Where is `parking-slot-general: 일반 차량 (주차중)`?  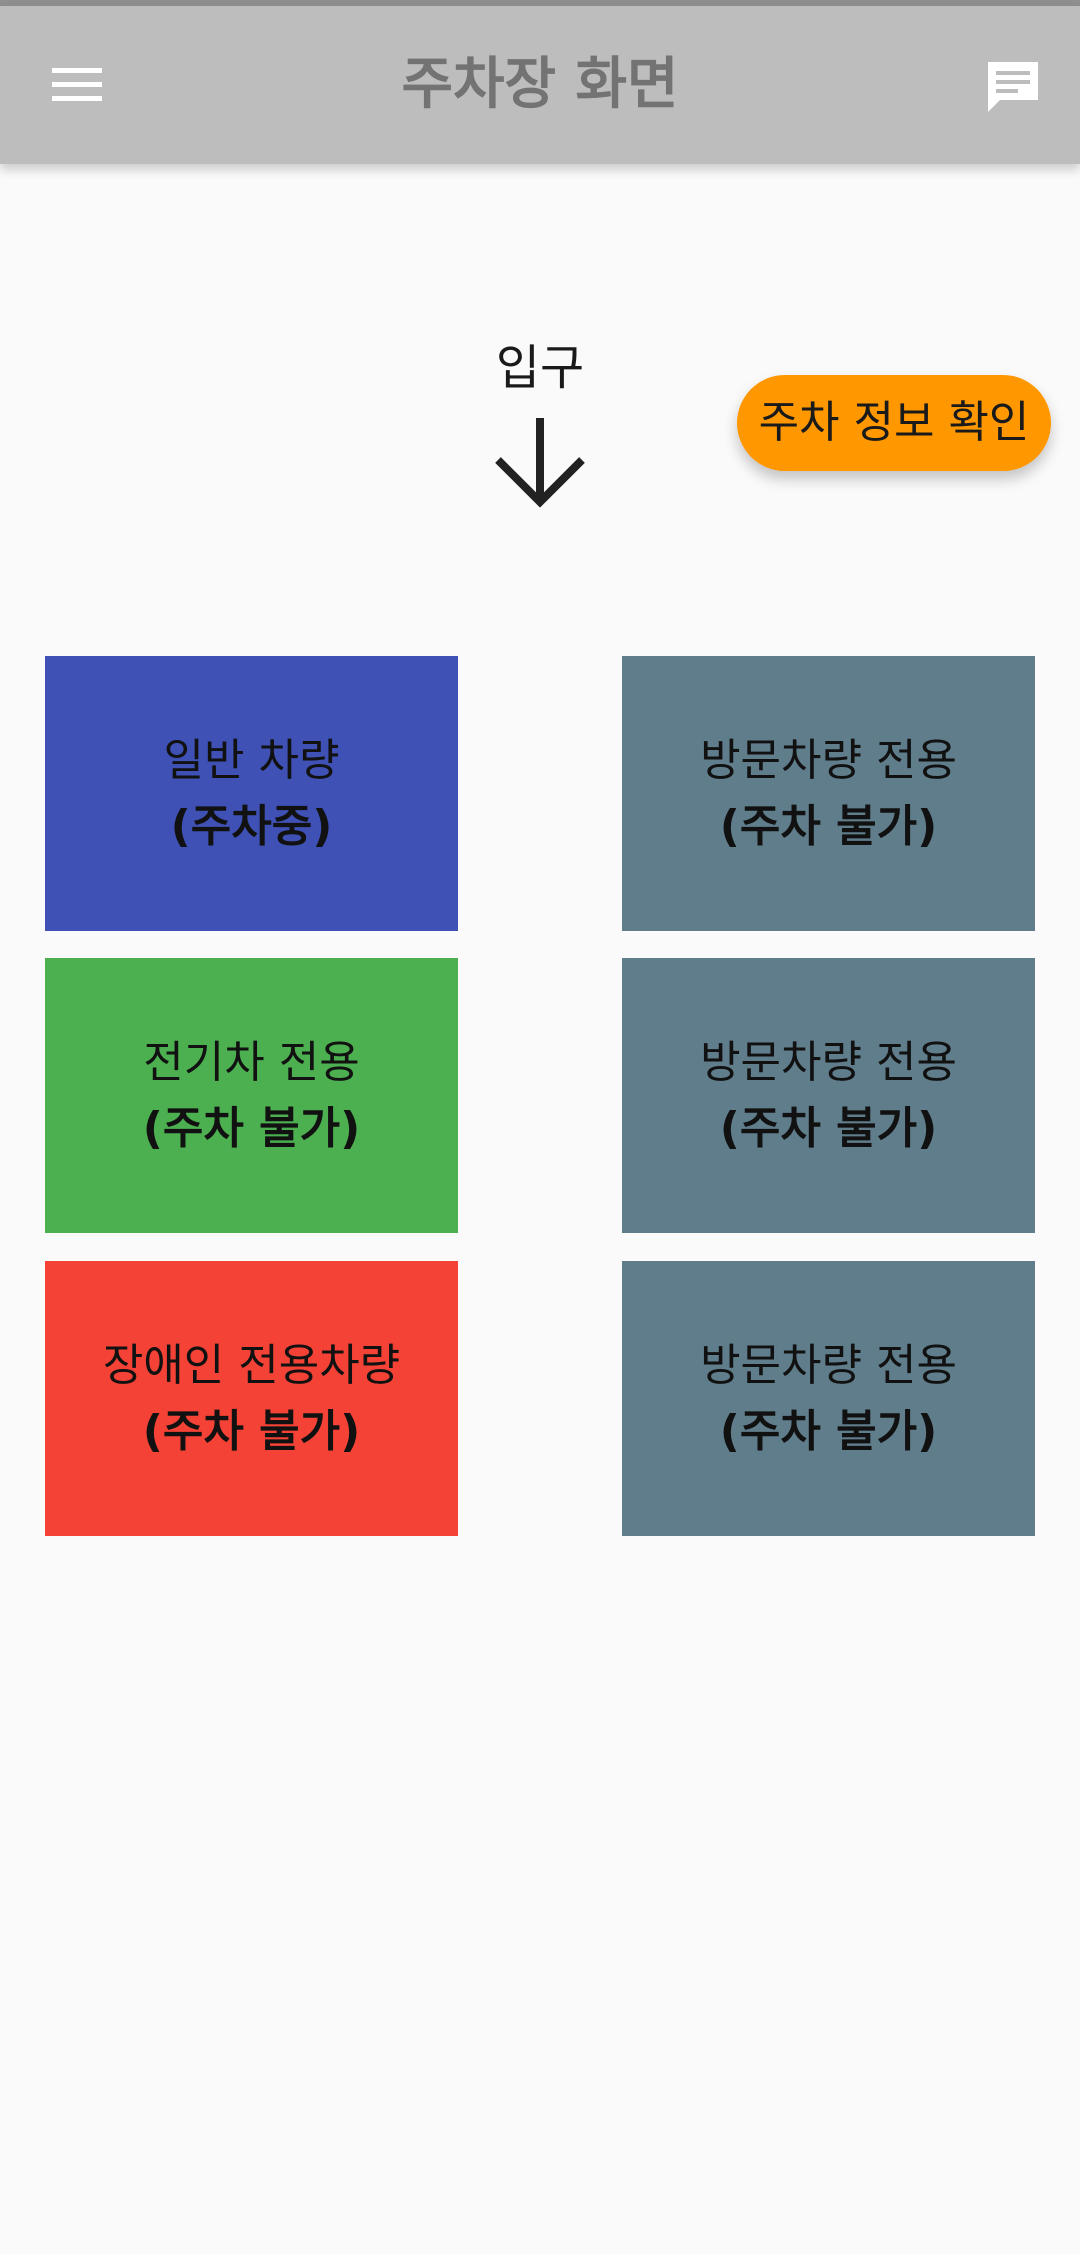
parking-slot-general: 일반 차량 (주차중) is located at coordinates (251, 793).